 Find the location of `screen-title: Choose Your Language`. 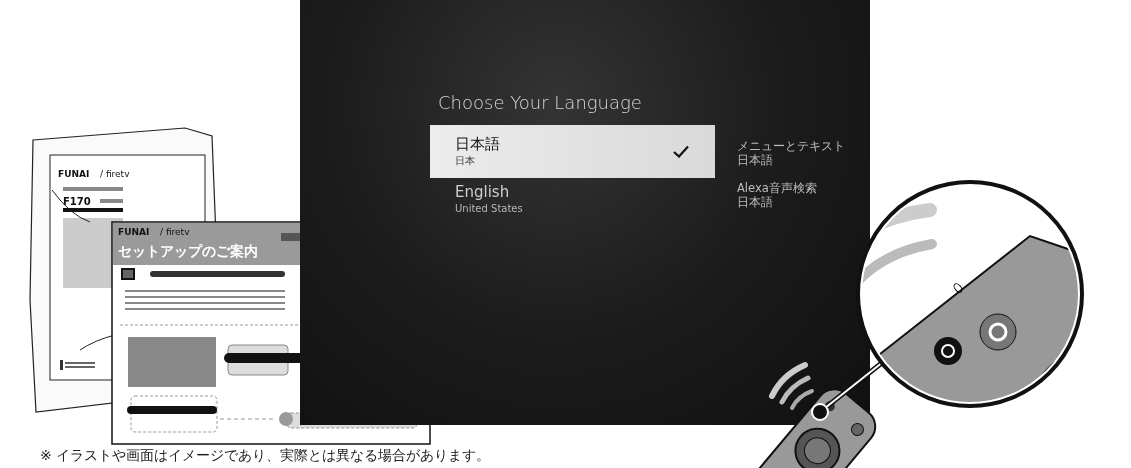

screen-title: Choose Your Language is located at coordinates (540, 102).